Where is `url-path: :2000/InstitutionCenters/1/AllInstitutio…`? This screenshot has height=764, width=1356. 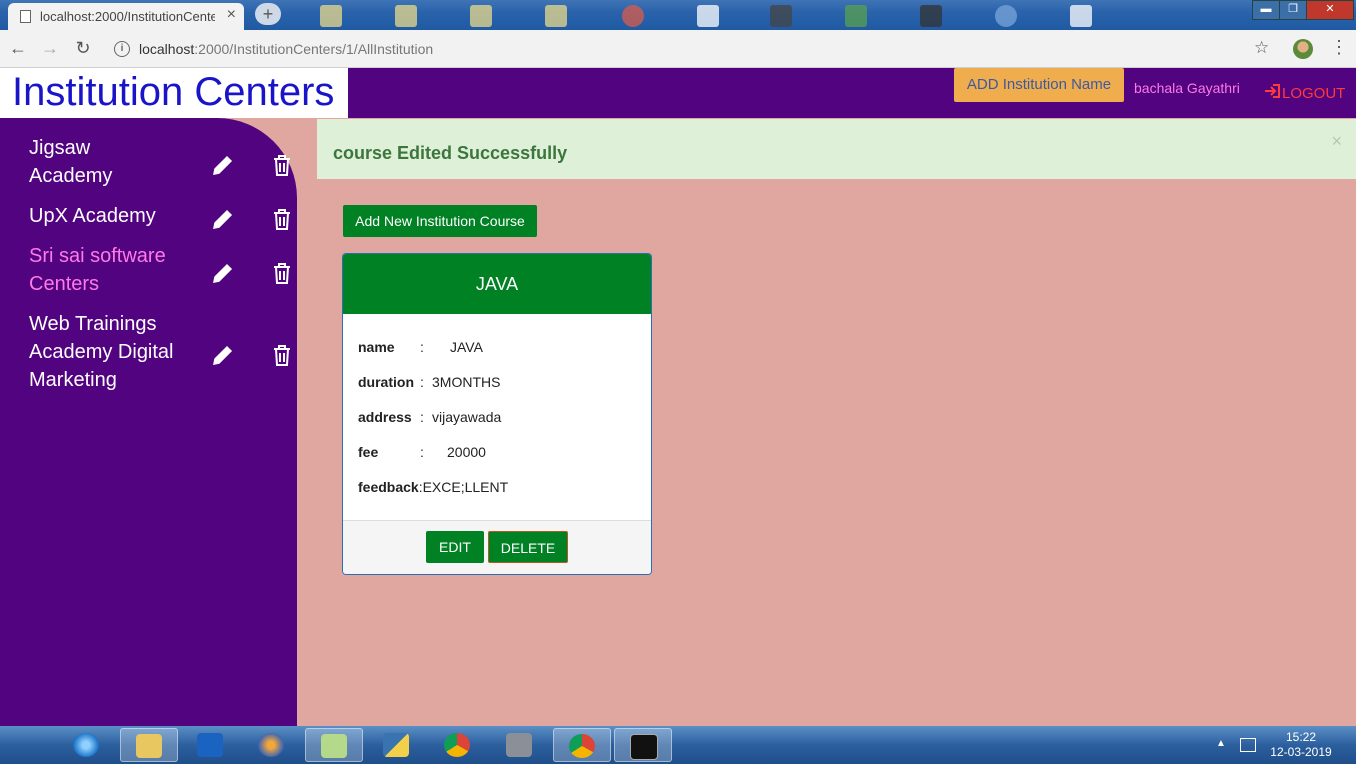 url-path: :2000/InstitutionCenters/1/AllInstitutio… is located at coordinates (314, 49).